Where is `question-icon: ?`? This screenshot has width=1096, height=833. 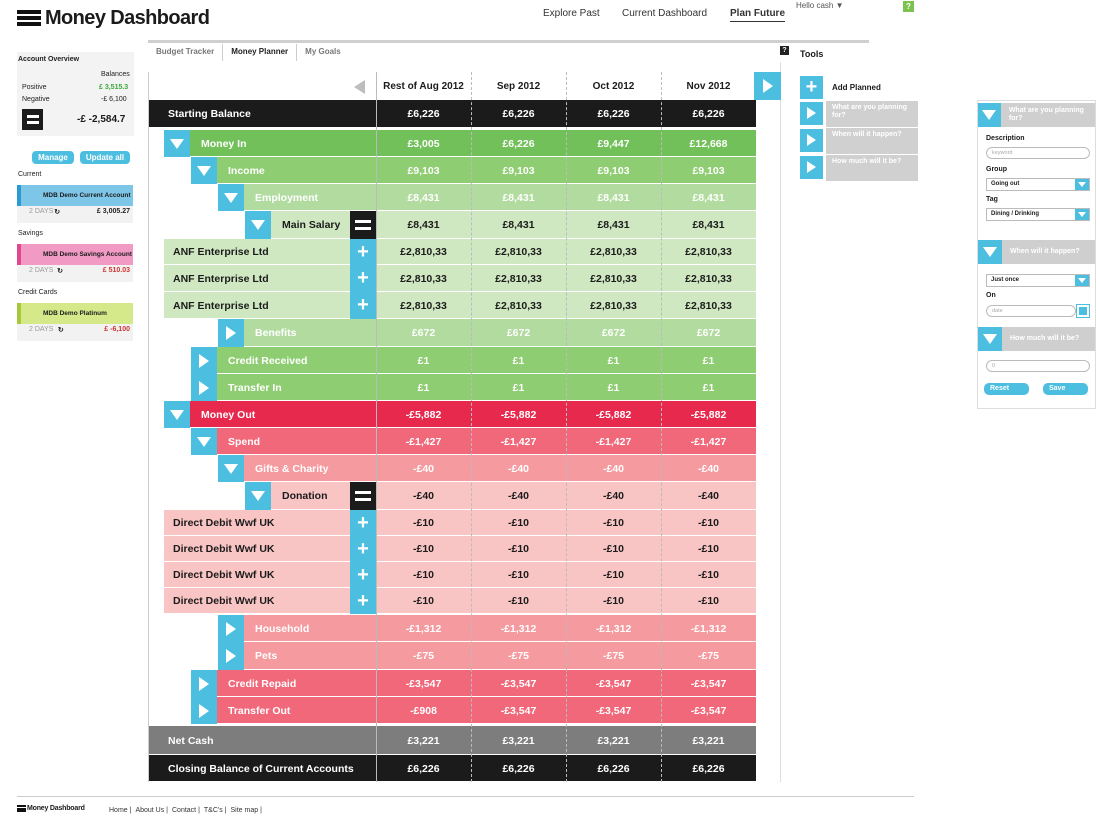 question-icon: ? is located at coordinates (784, 50).